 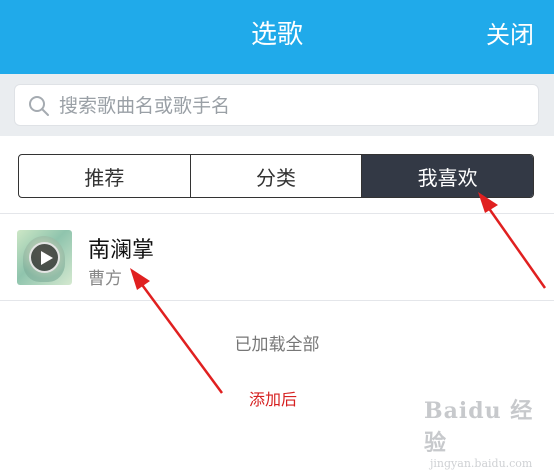 I want to click on tab-favorites: 我喜欢, so click(x=447, y=176).